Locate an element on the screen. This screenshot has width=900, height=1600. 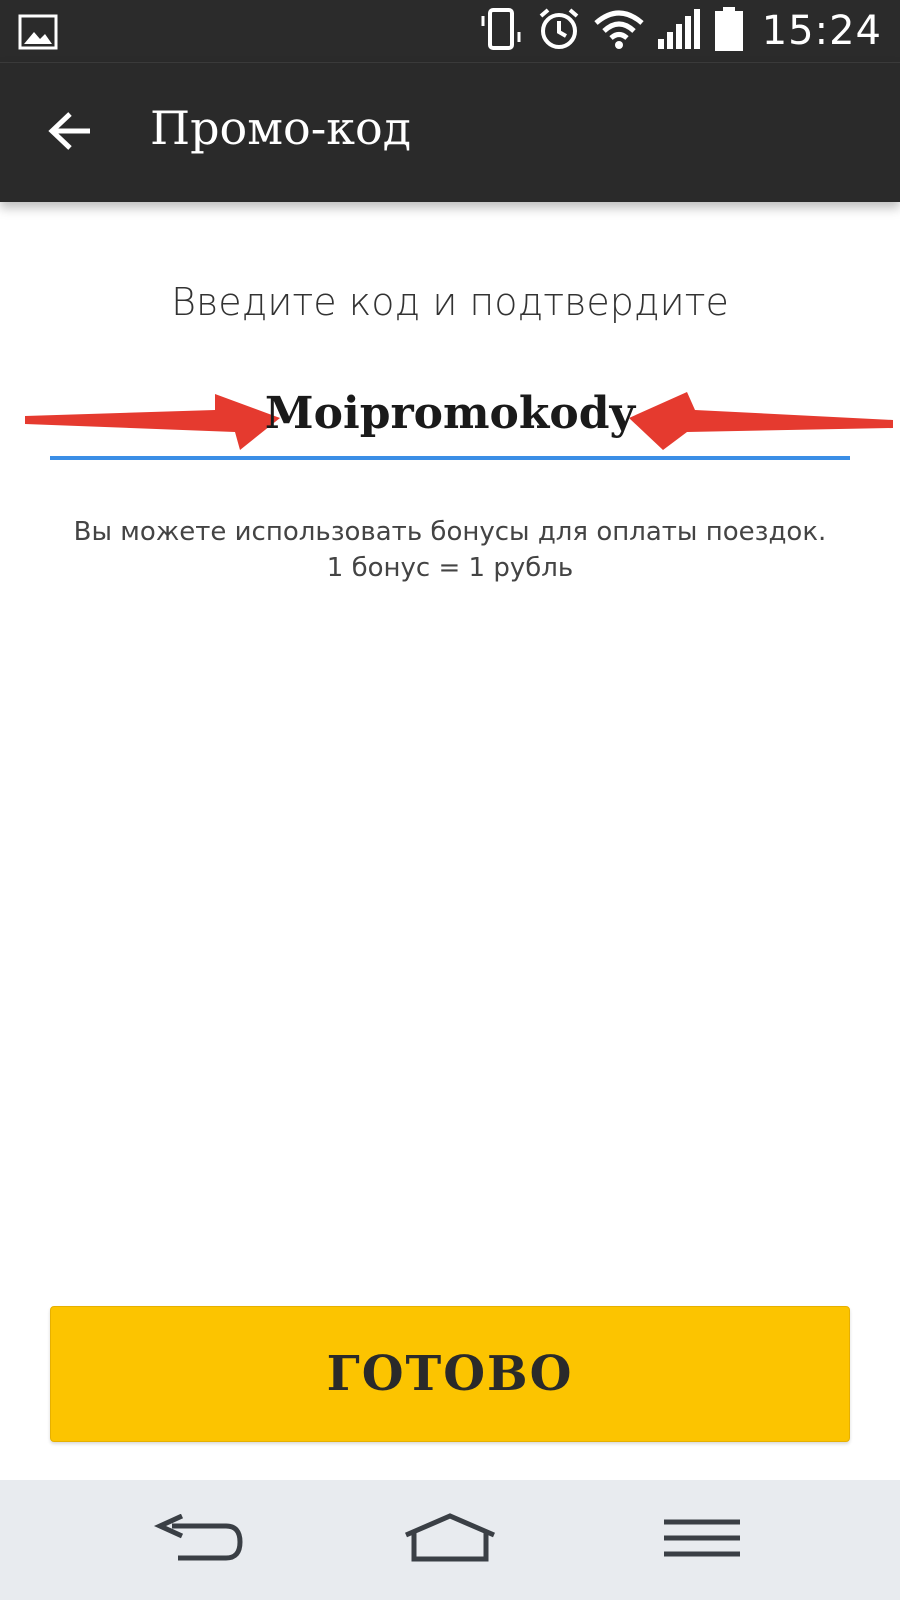
annotation-arrow-right-icon is located at coordinates (761, 421).